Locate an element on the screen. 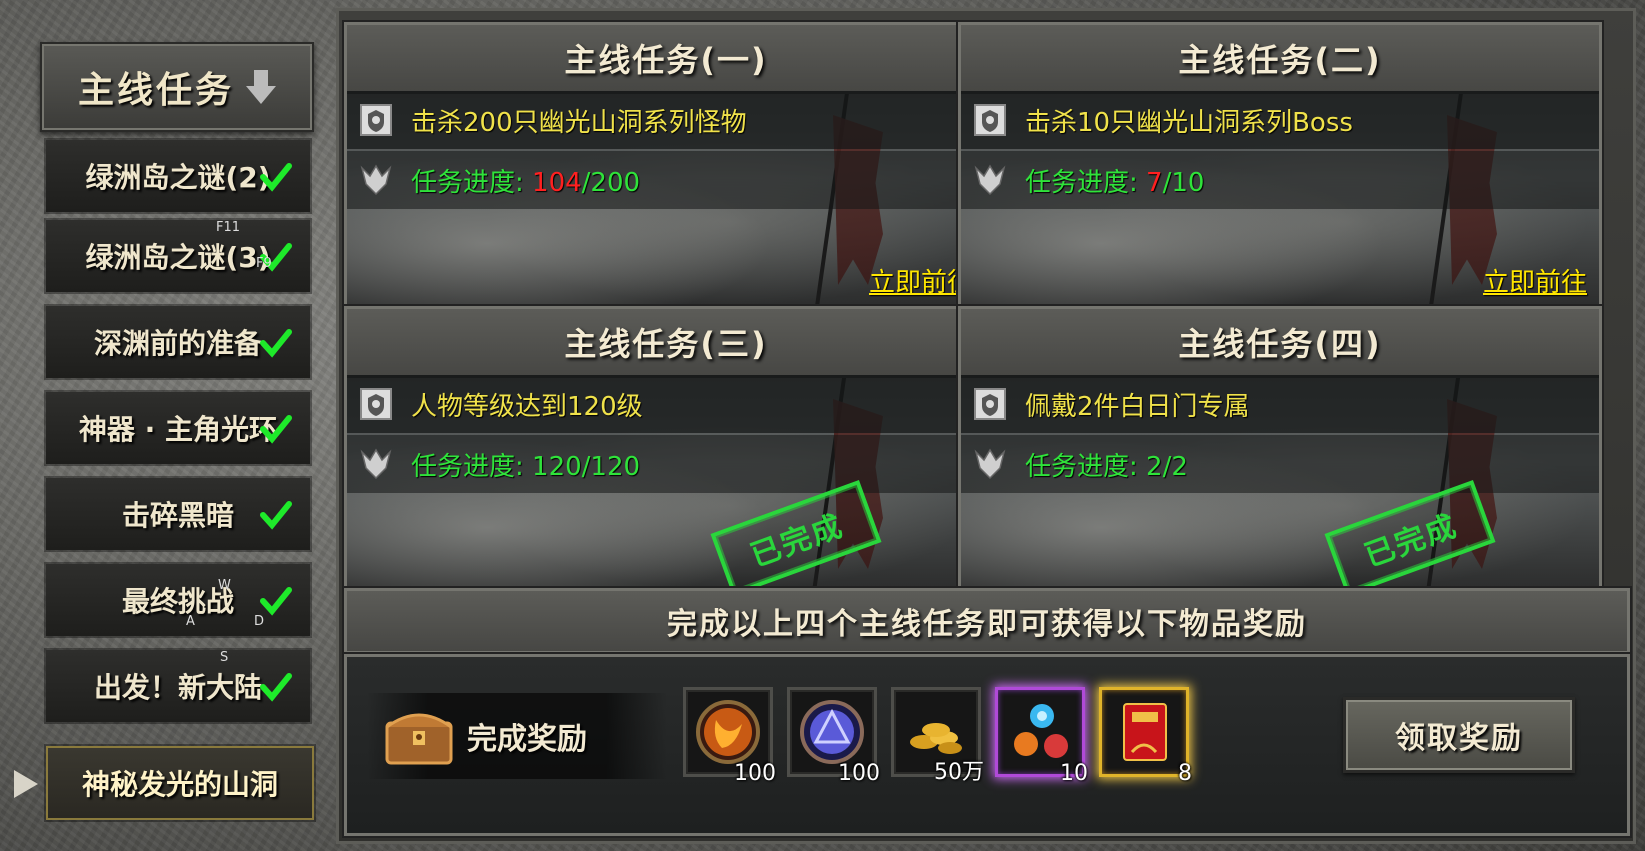  arrow-down-icon is located at coordinates (261, 87).